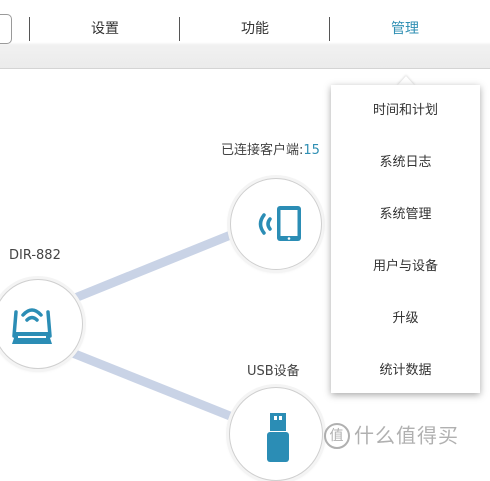 The height and width of the screenshot is (481, 490). What do you see at coordinates (337, 435) in the screenshot?
I see `watermark-logo-icon: 值` at bounding box center [337, 435].